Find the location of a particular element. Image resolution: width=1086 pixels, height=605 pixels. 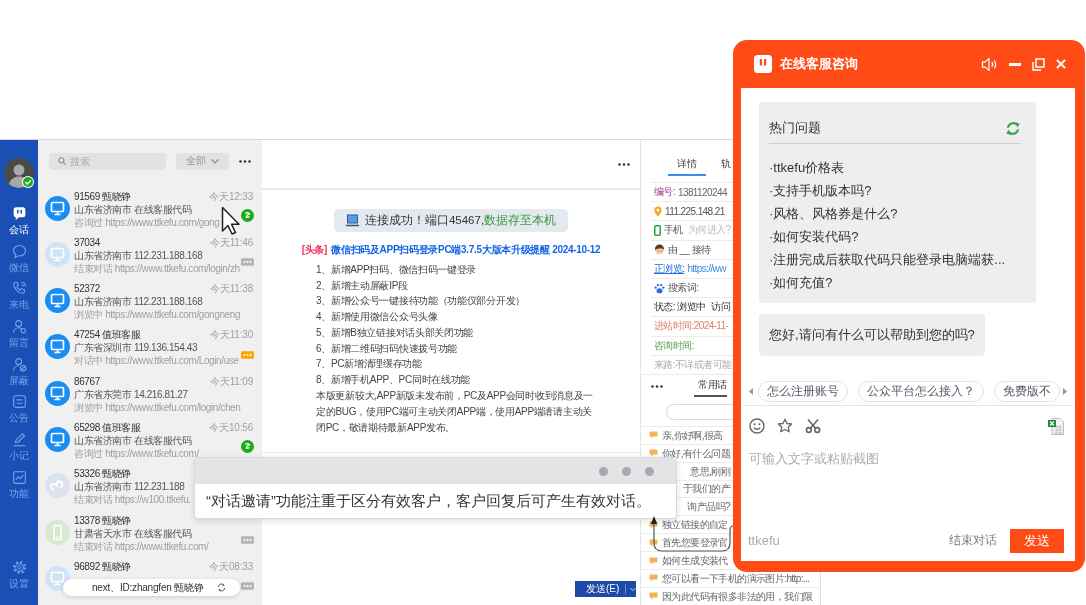

caret-right-icon is located at coordinates (1065, 391).